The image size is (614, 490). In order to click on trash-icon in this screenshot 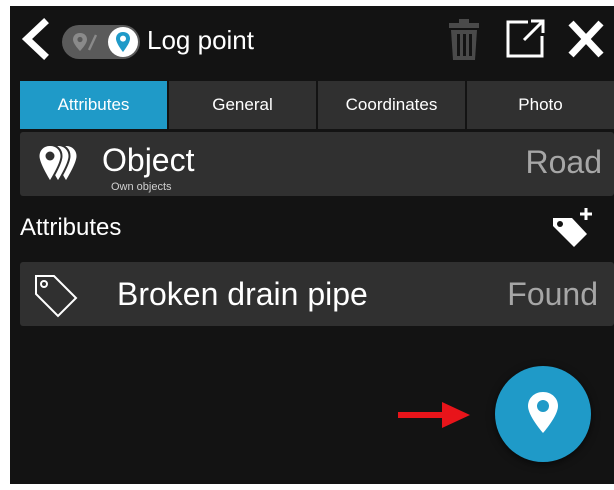, I will do `click(464, 39)`.